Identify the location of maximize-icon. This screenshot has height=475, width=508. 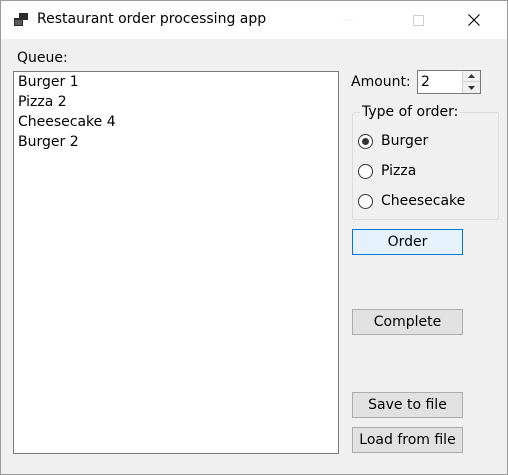
(418, 20).